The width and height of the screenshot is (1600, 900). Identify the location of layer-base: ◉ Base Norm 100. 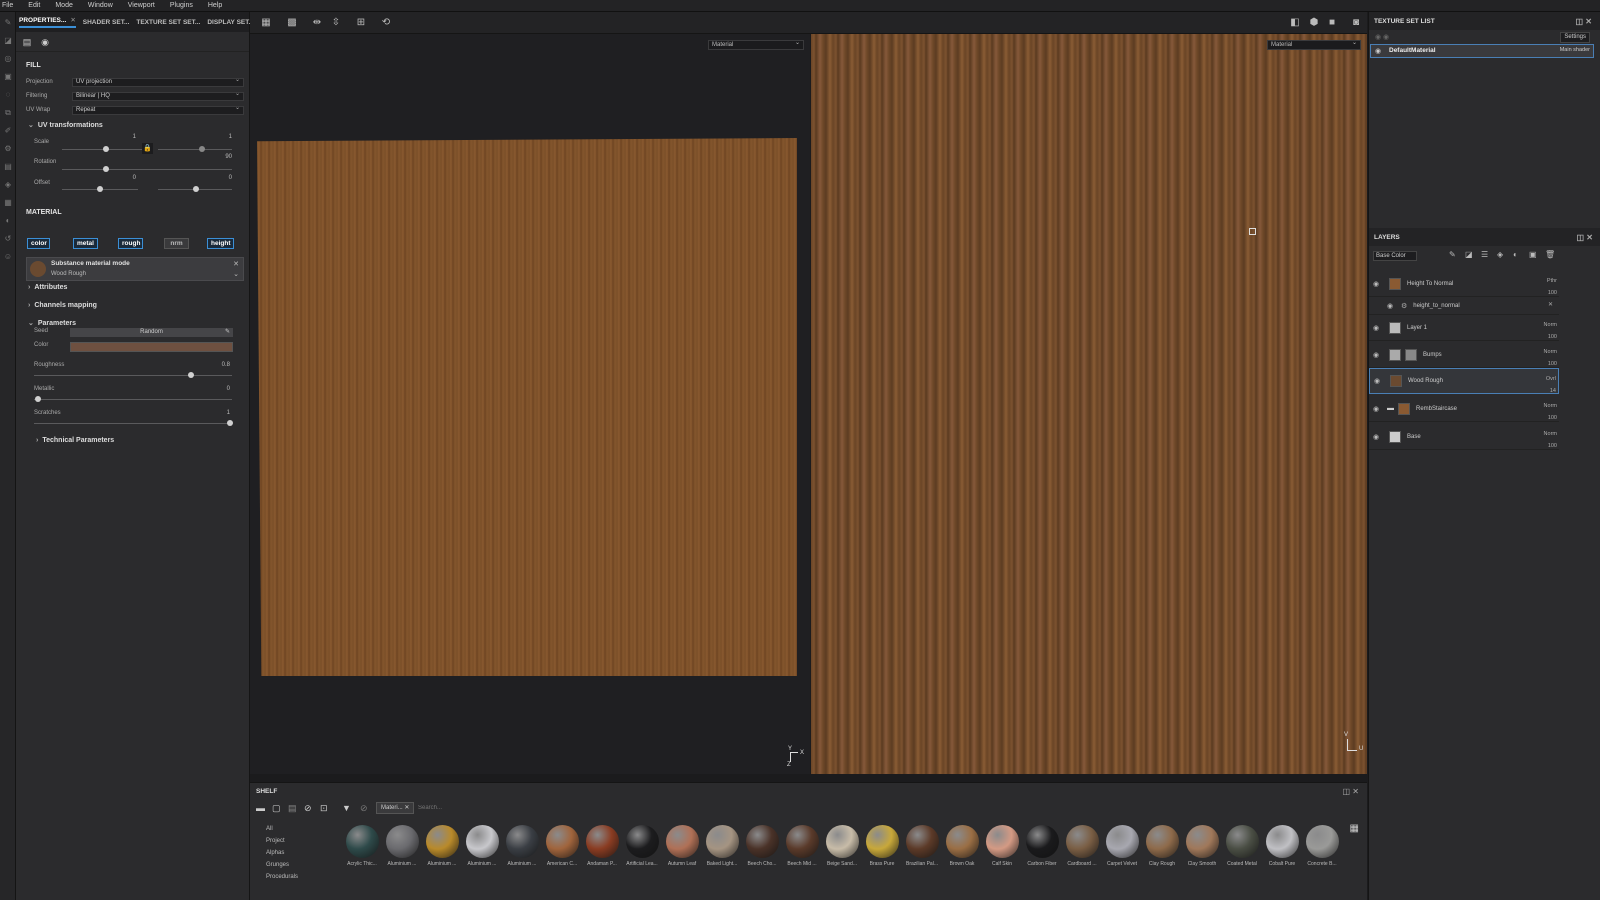
(1464, 437).